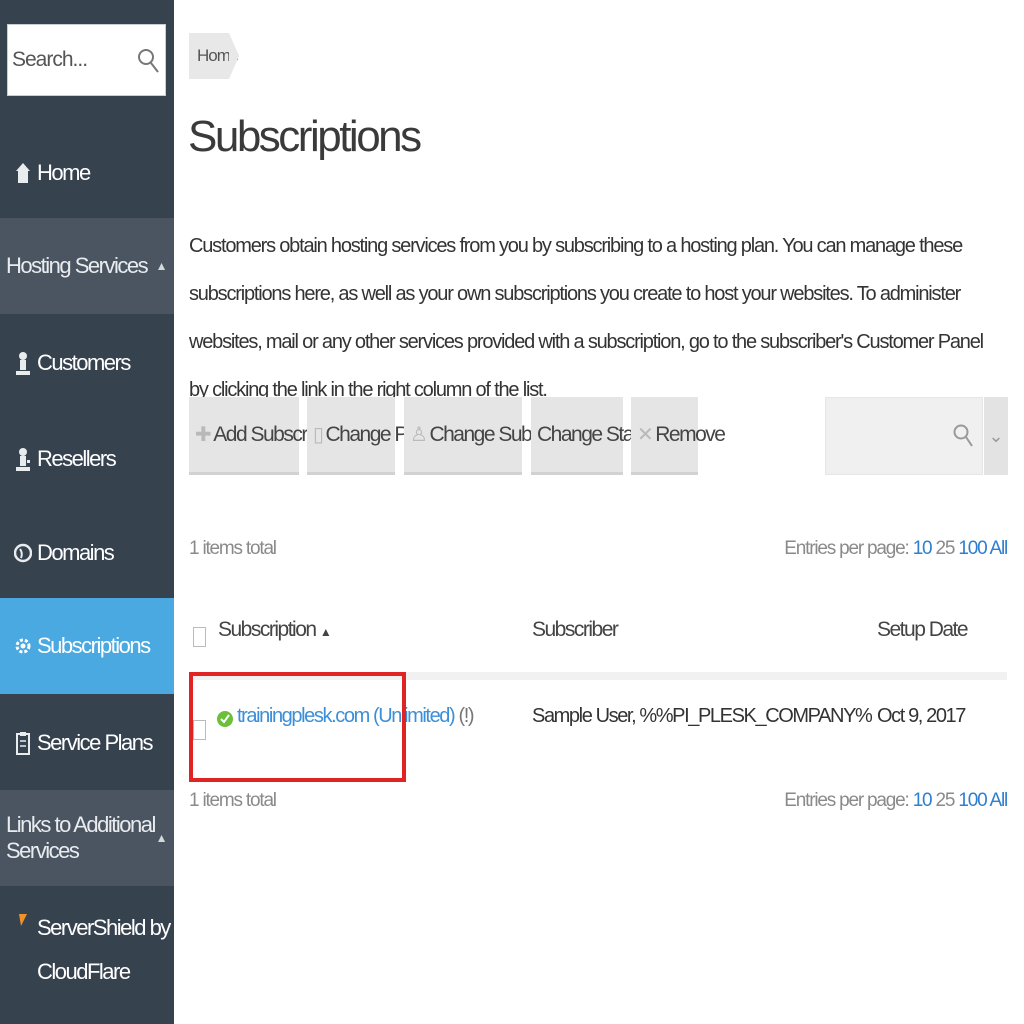 The width and height of the screenshot is (1024, 1024). I want to click on sidebar-item-customers: Customers, so click(87, 363).